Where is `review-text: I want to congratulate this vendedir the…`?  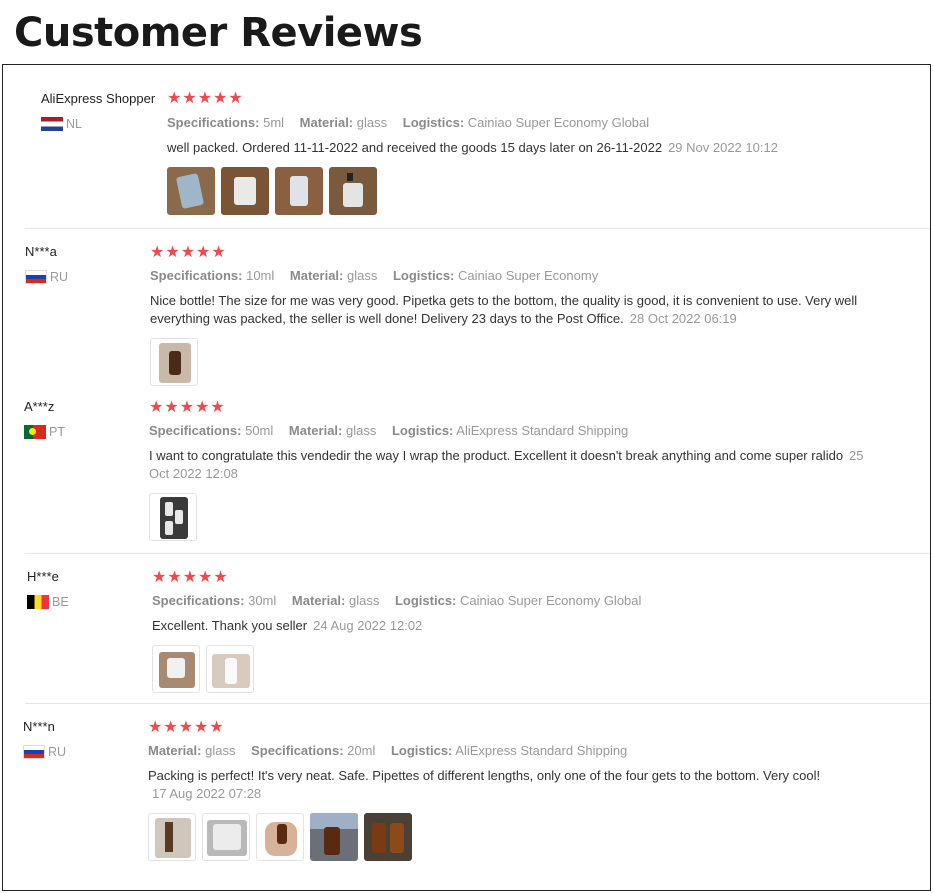
review-text: I want to congratulate this vendedir the… is located at coordinates (511, 465).